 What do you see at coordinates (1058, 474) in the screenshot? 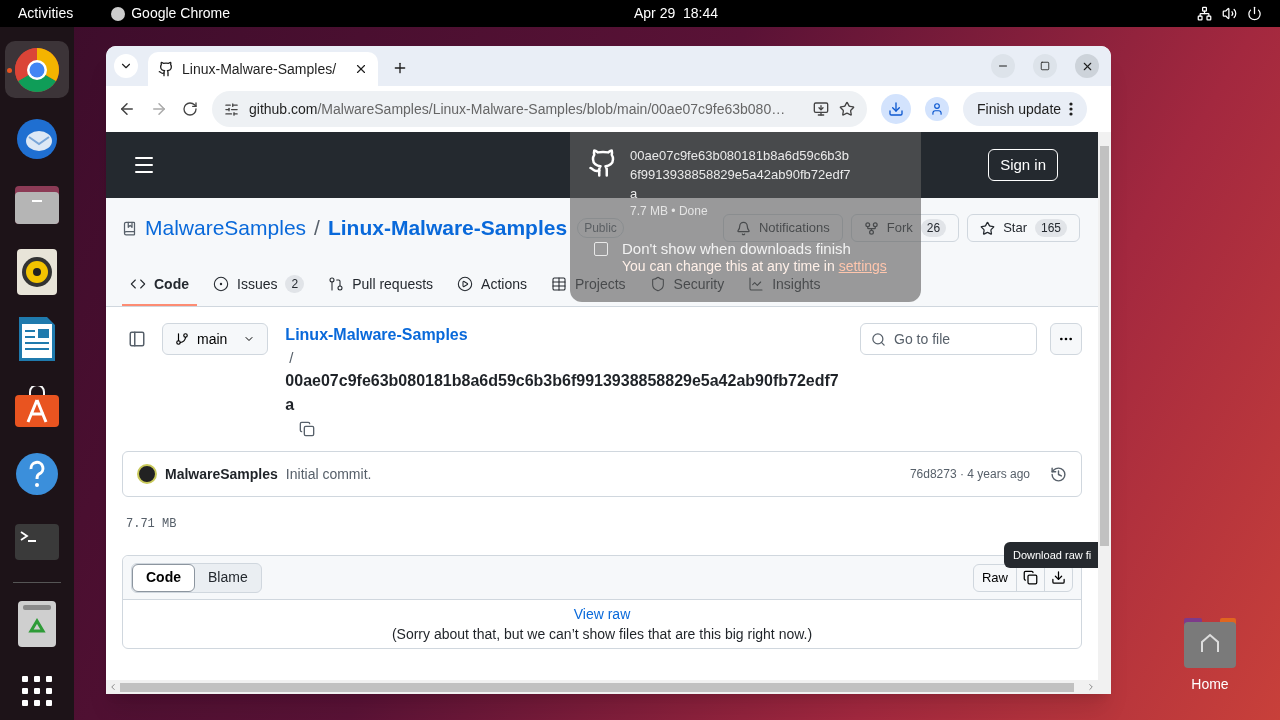
I see `history-icon` at bounding box center [1058, 474].